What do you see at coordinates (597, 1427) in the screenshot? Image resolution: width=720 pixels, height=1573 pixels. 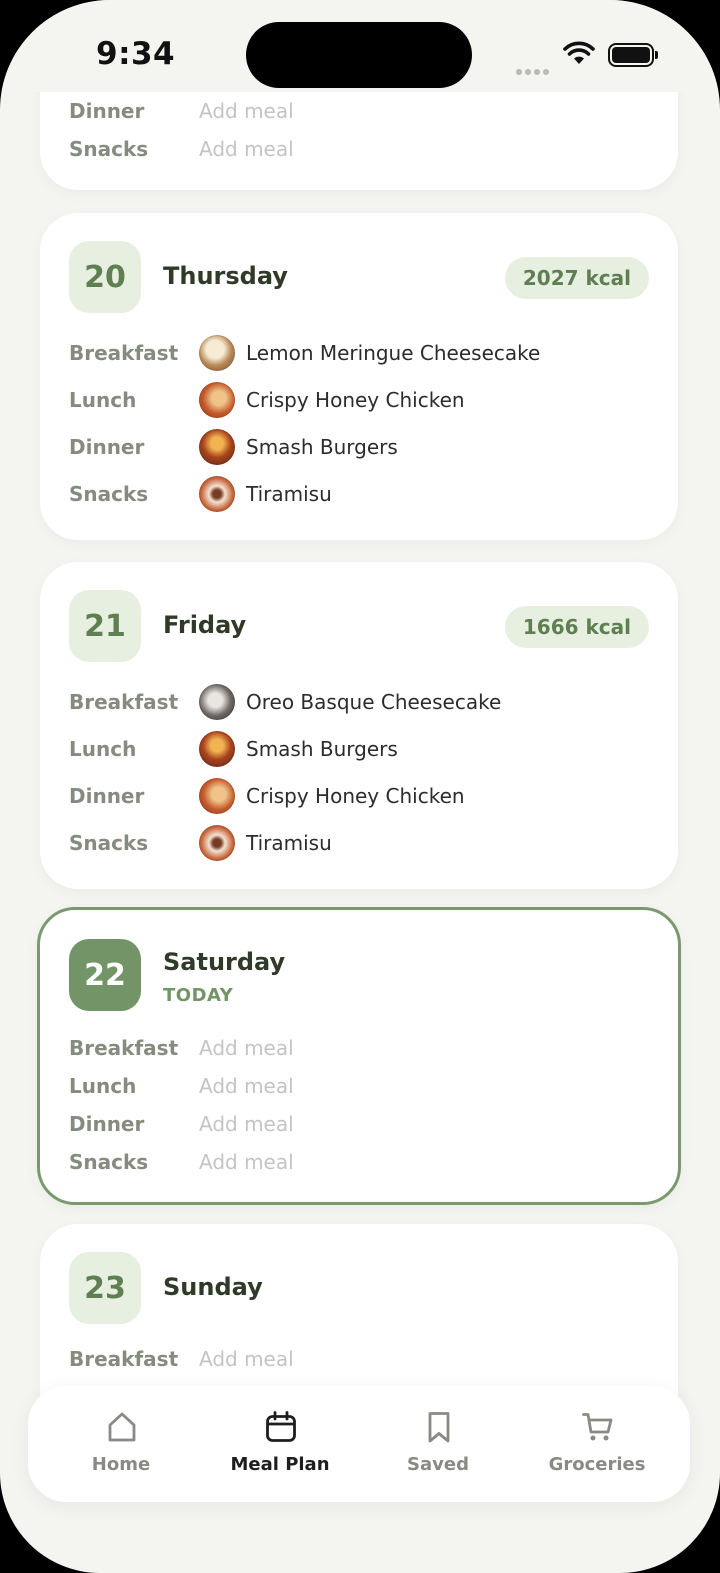 I see `cart-icon` at bounding box center [597, 1427].